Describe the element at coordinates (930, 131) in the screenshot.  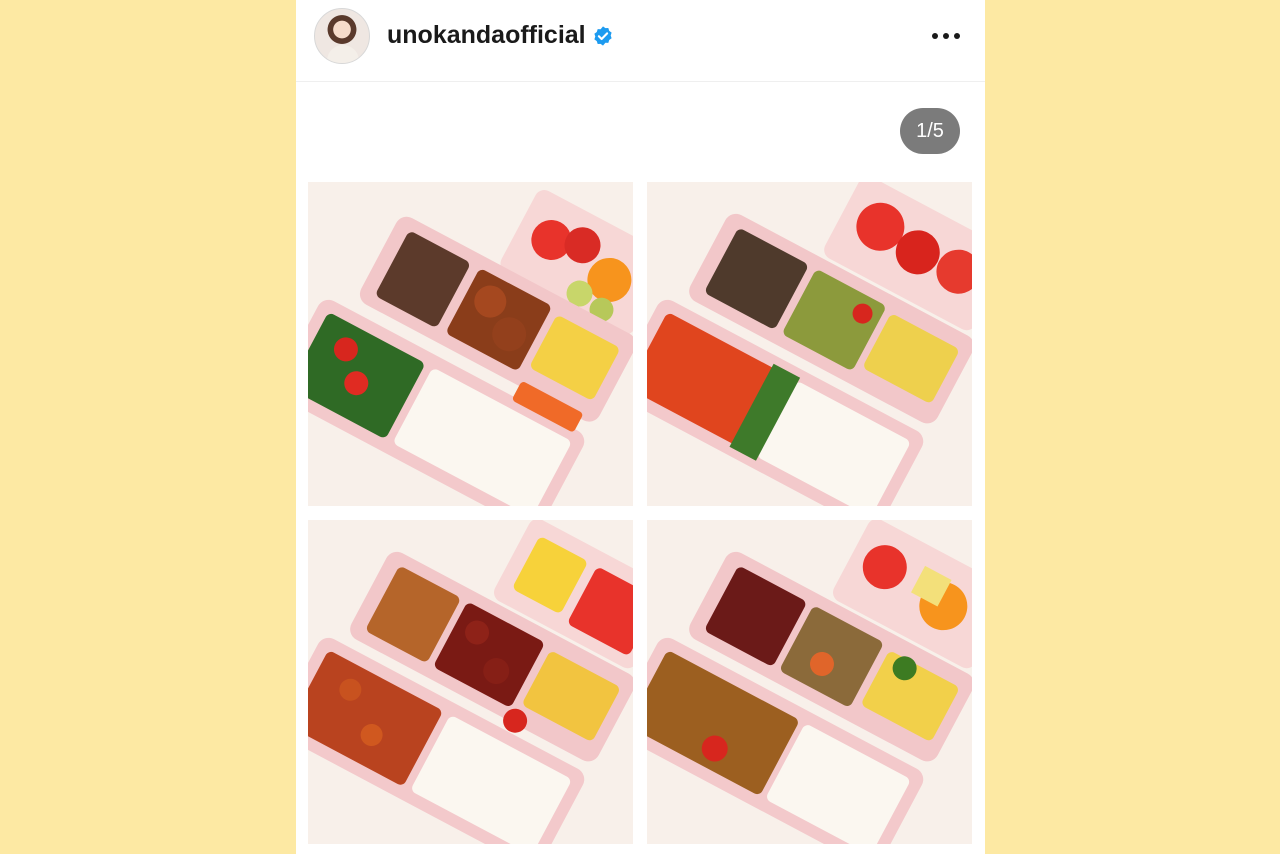
I see `carousel-counter: 1/5` at that location.